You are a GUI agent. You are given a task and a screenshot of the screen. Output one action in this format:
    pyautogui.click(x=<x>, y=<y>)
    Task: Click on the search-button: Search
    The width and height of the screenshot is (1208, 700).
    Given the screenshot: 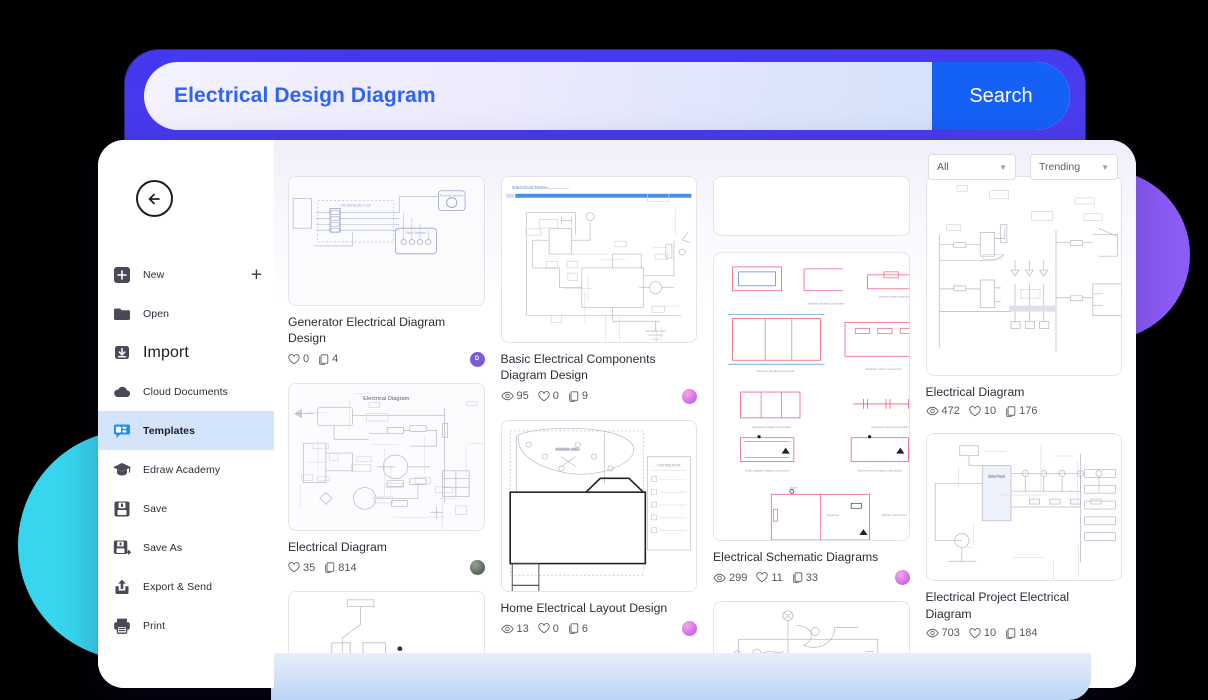 What is the action you would take?
    pyautogui.click(x=1001, y=96)
    